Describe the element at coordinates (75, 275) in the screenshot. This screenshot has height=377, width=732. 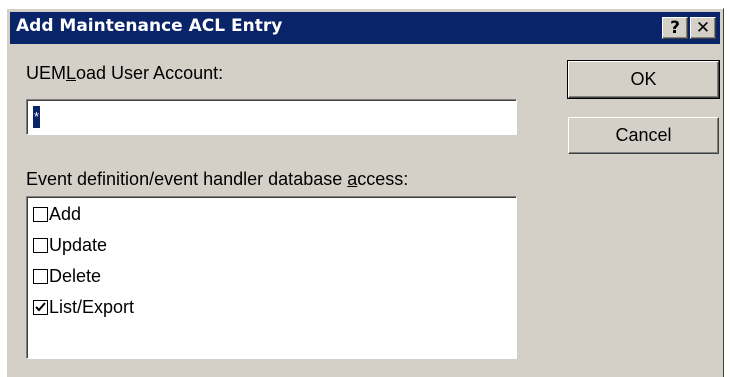
I see `list-item-label: Delete` at that location.